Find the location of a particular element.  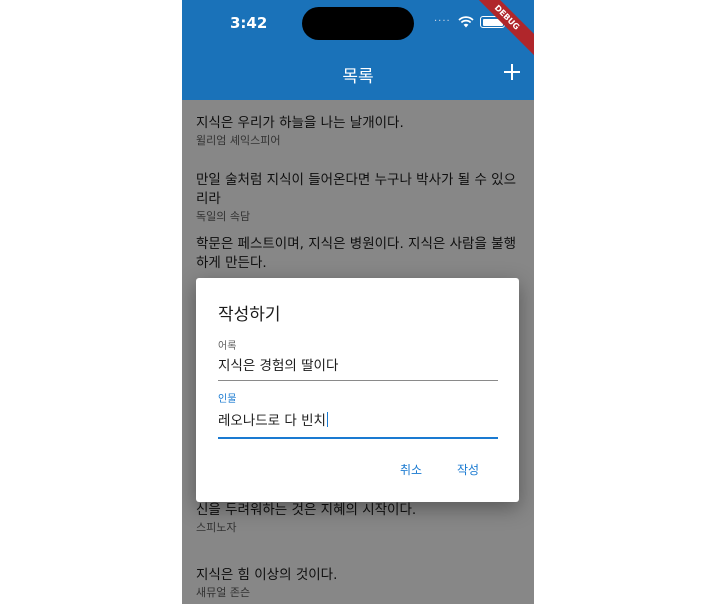

plus-icon is located at coordinates (512, 72).